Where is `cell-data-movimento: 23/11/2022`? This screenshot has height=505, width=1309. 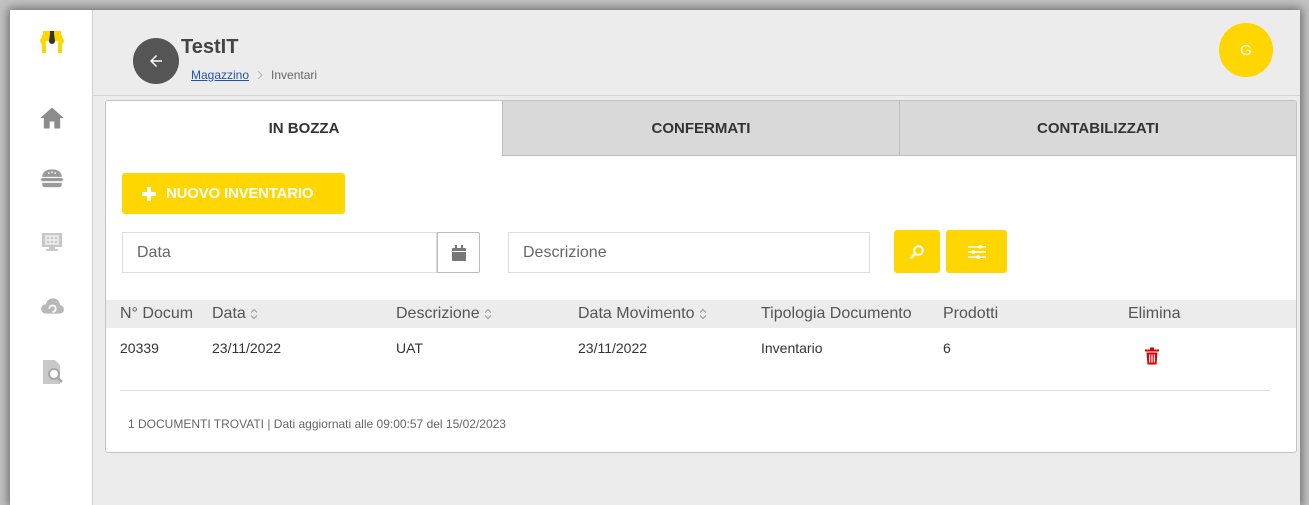 cell-data-movimento: 23/11/2022 is located at coordinates (613, 348).